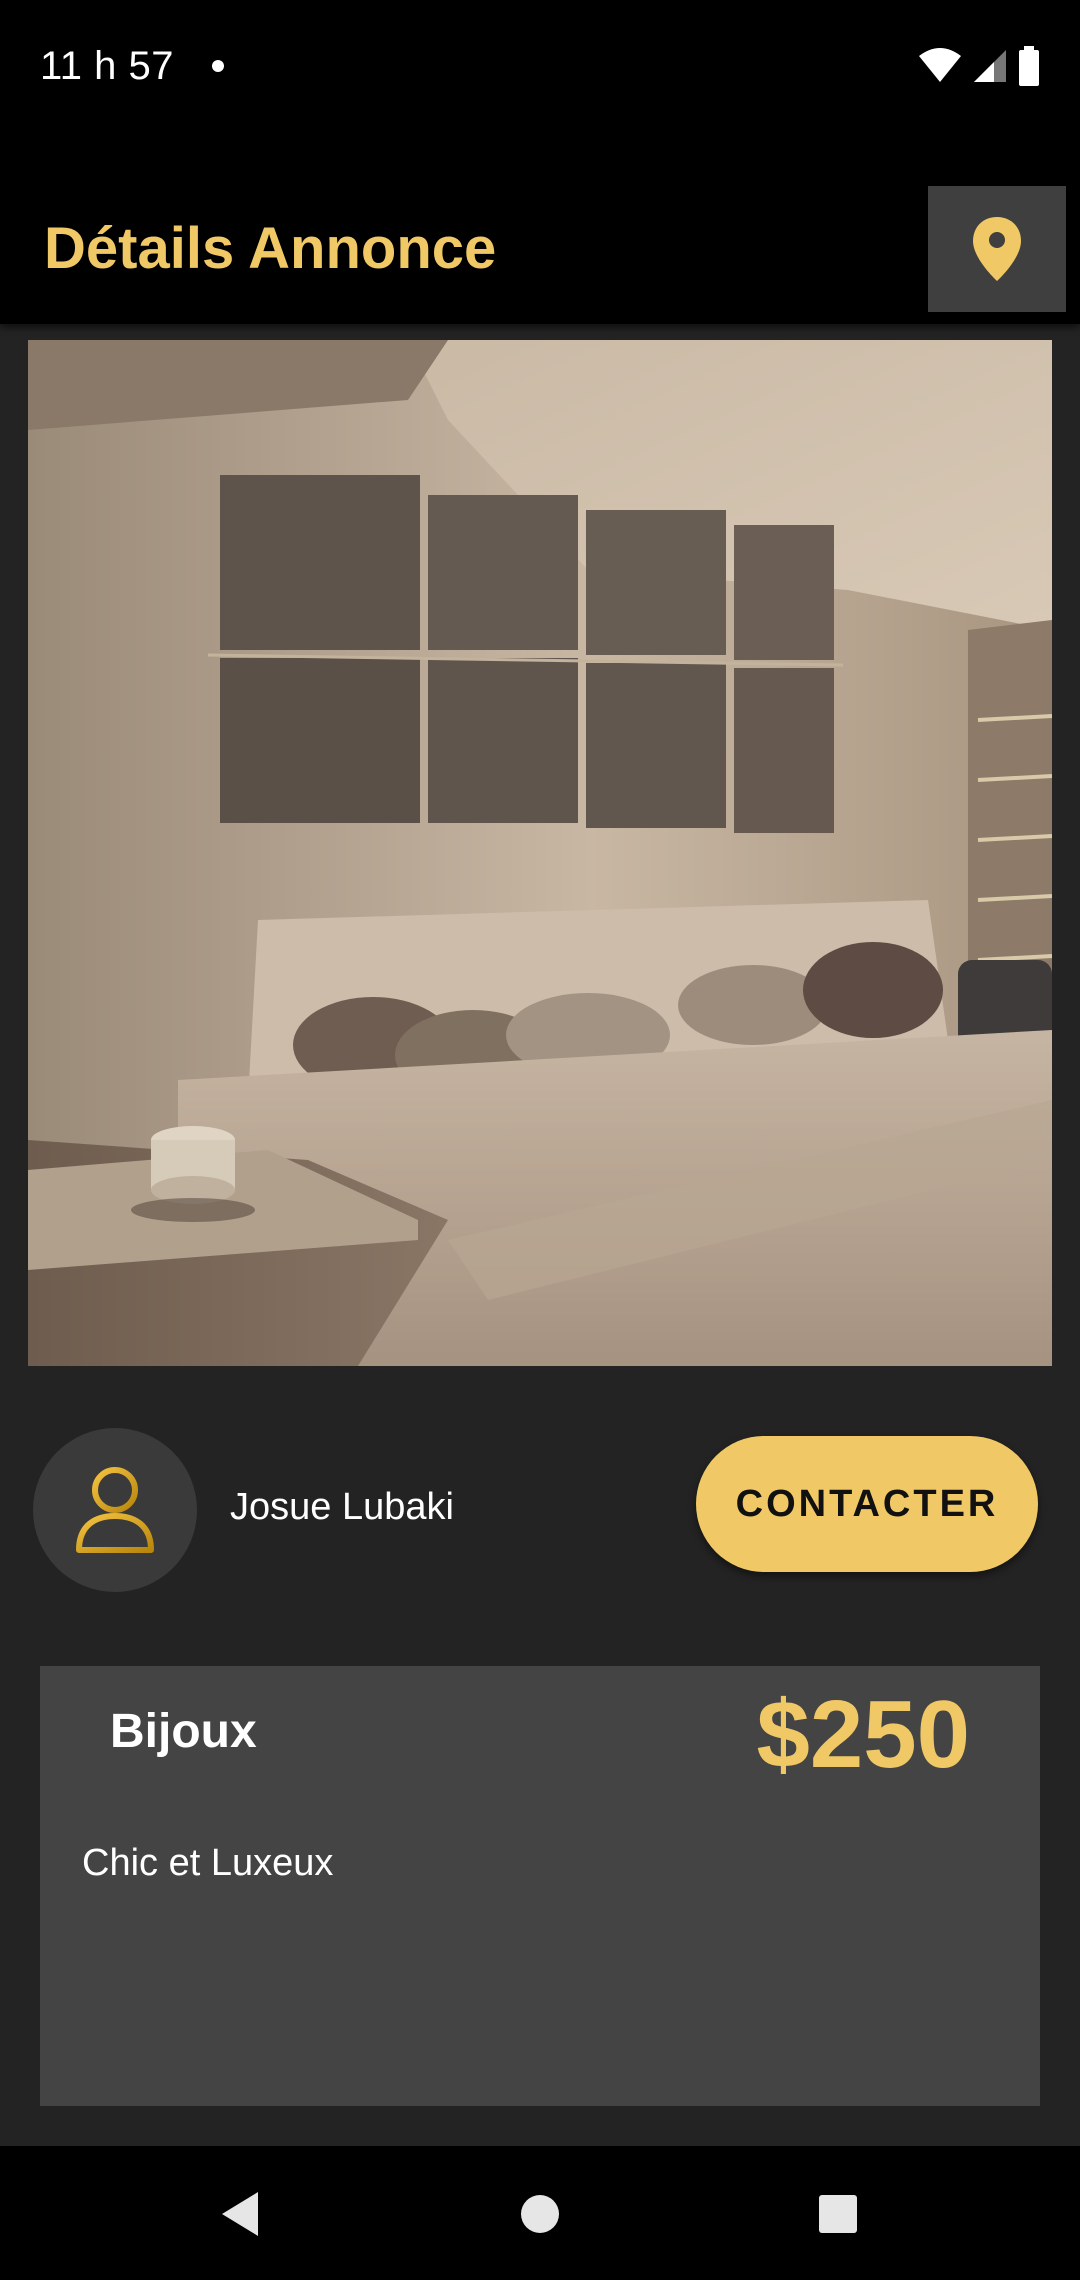 Image resolution: width=1080 pixels, height=2280 pixels. I want to click on avatar, so click(115, 1510).